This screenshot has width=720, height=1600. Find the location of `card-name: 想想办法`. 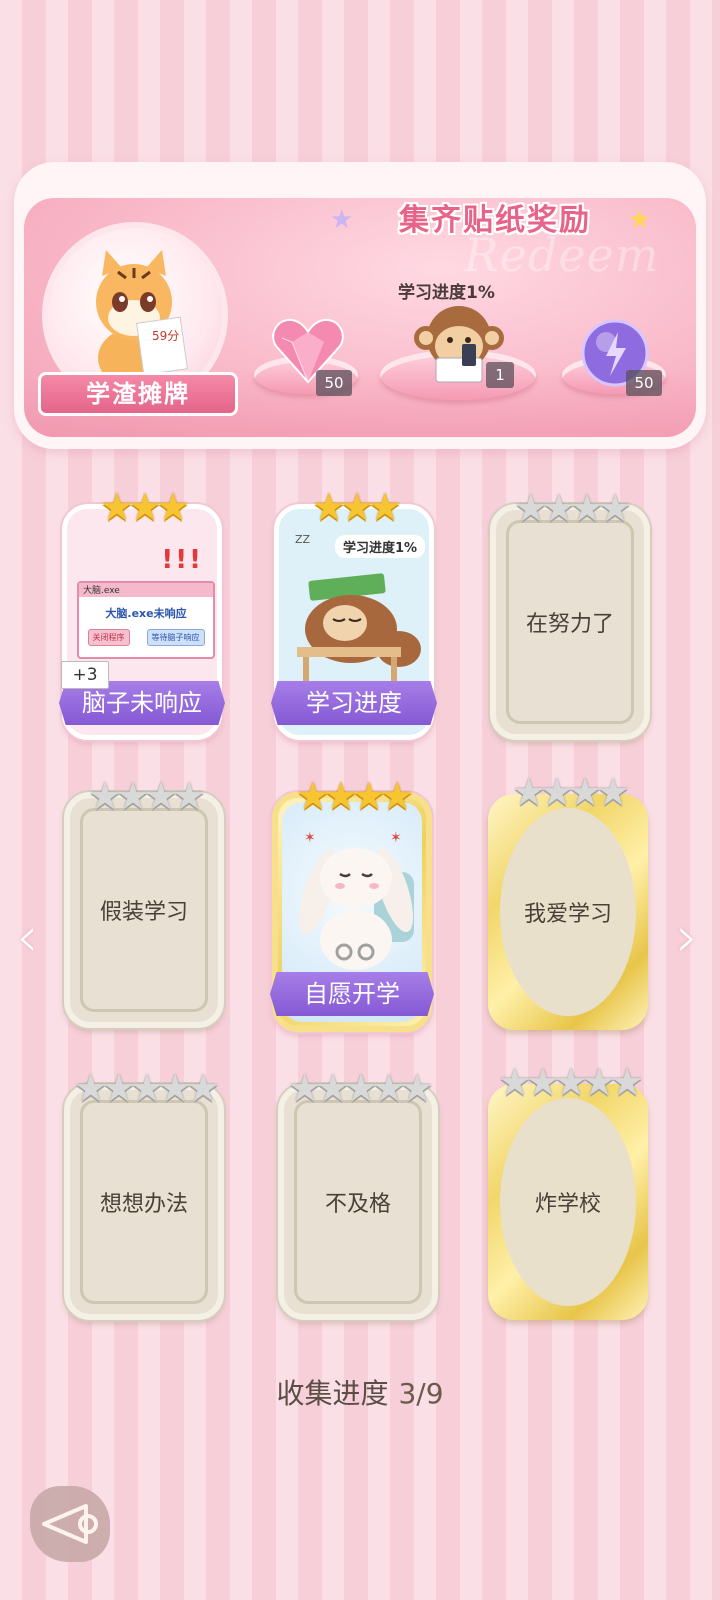

card-name: 想想办法 is located at coordinates (143, 1204).